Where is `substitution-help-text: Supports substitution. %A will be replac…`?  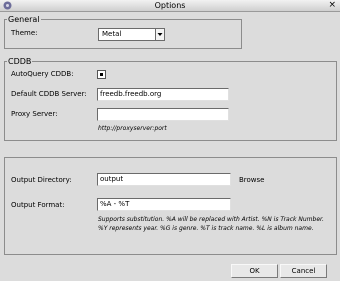
substitution-help-text: Supports substitution. %A will be replac… is located at coordinates (211, 224).